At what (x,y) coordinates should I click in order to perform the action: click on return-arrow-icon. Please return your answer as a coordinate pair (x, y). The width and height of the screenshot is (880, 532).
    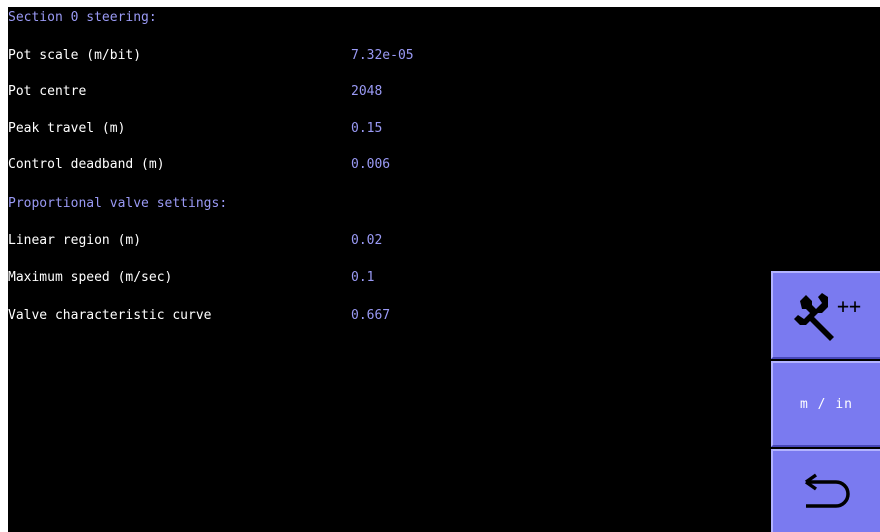
    Looking at the image, I should click on (827, 490).